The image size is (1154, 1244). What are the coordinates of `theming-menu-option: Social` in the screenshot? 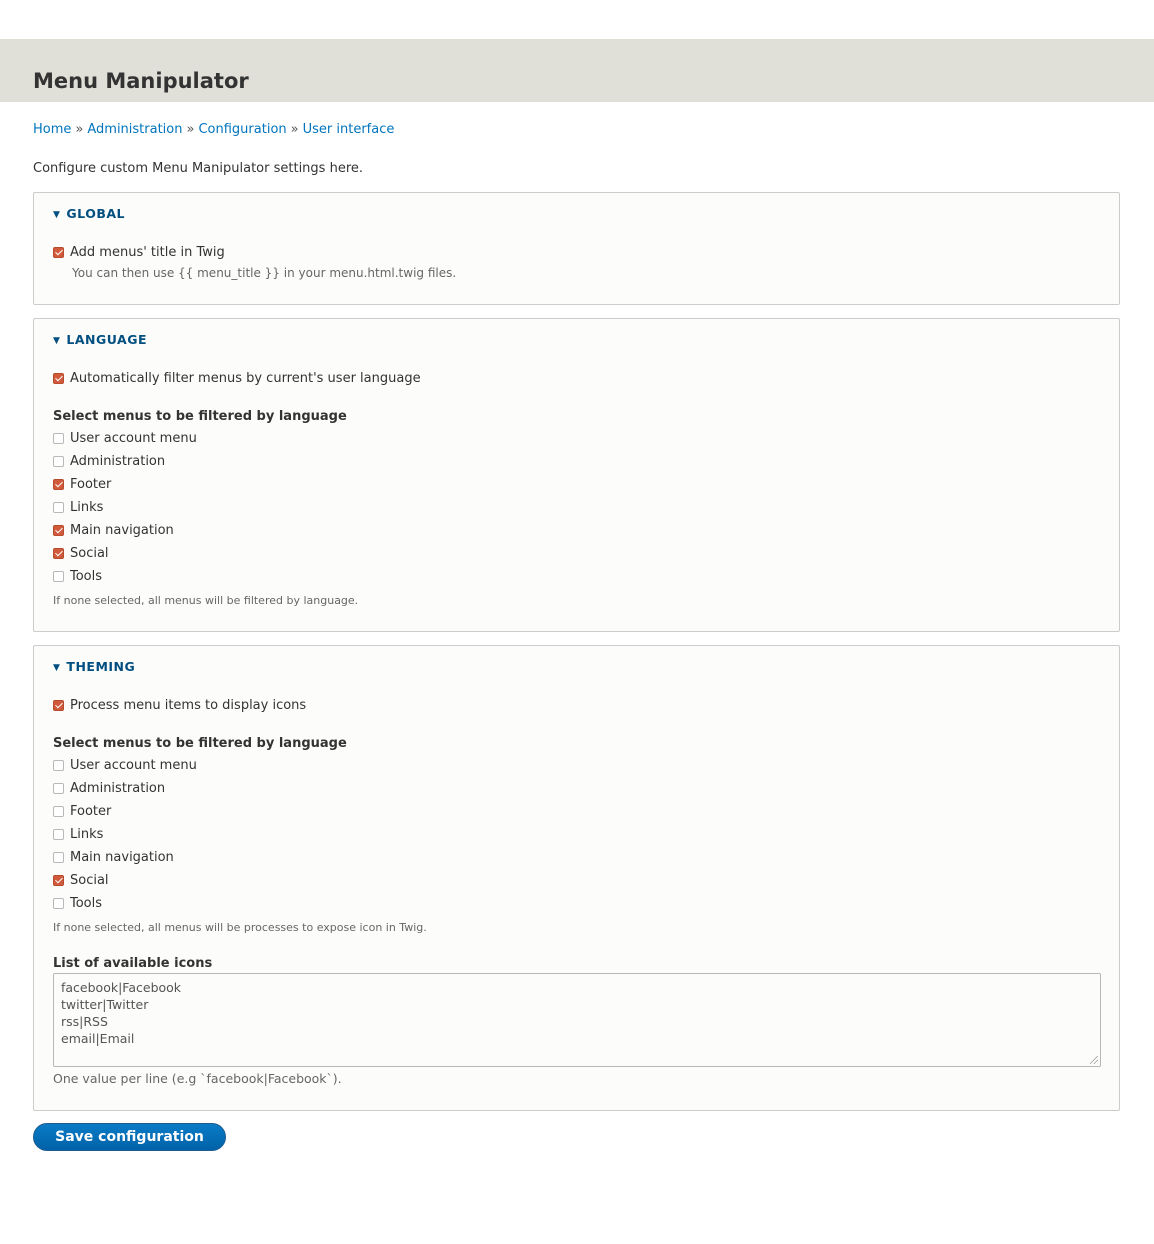 It's located at (81, 881).